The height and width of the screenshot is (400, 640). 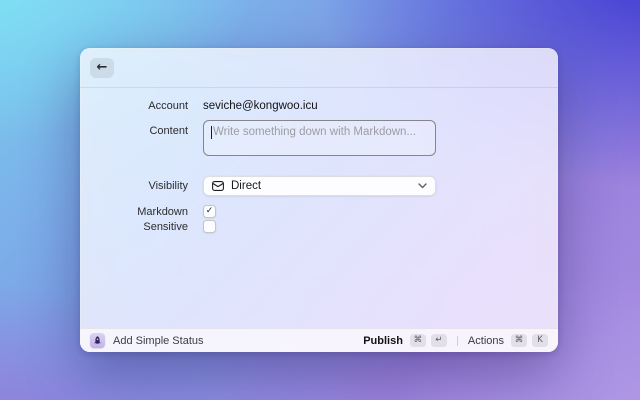 I want to click on window-header: ←, so click(x=319, y=68).